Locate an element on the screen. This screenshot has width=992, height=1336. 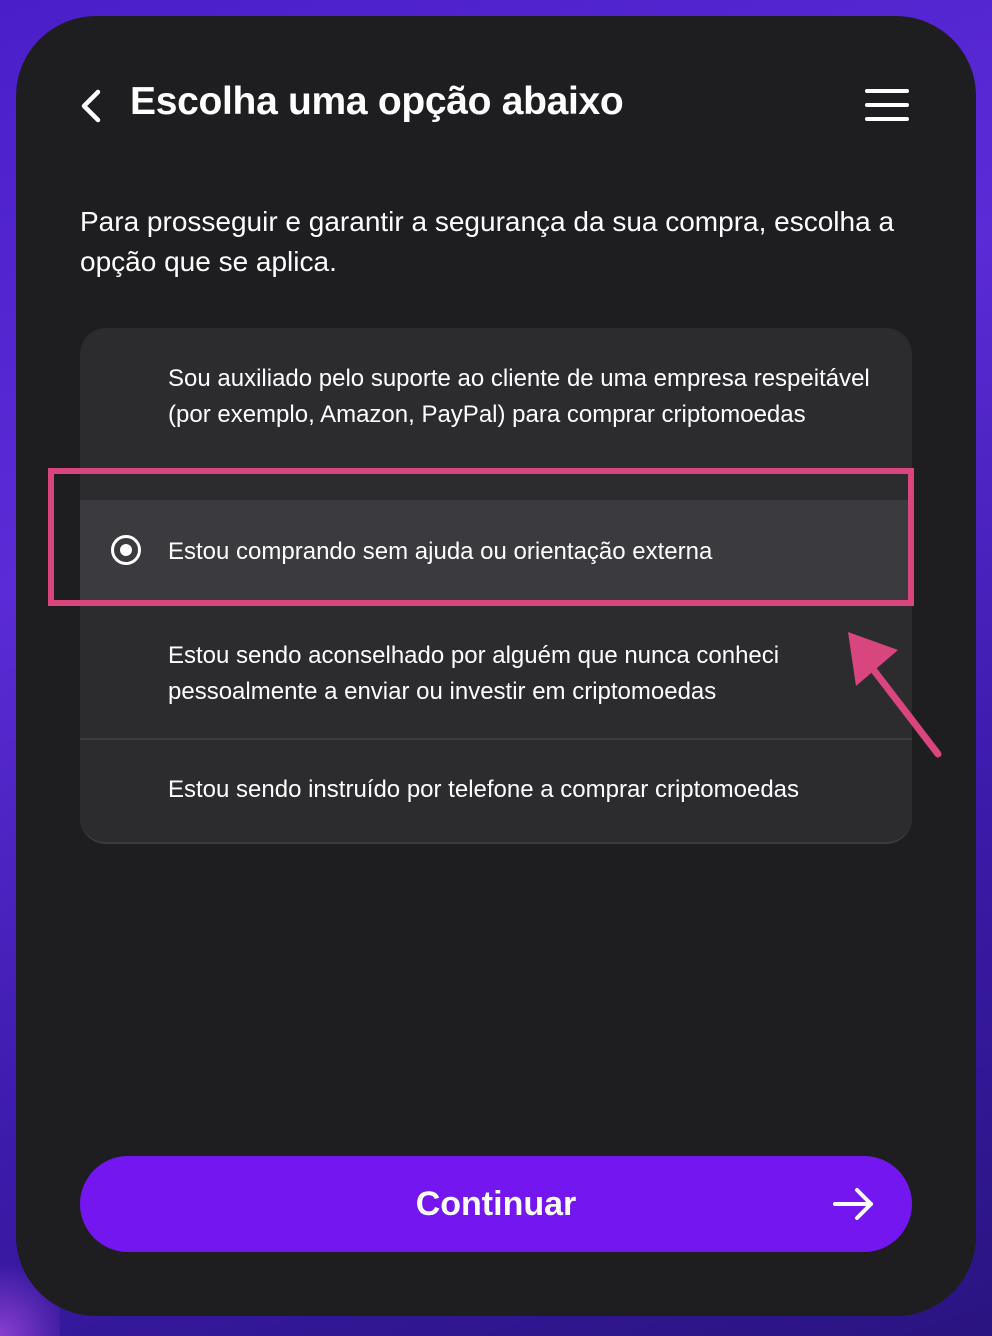
hamburger-menu-icon is located at coordinates (887, 105).